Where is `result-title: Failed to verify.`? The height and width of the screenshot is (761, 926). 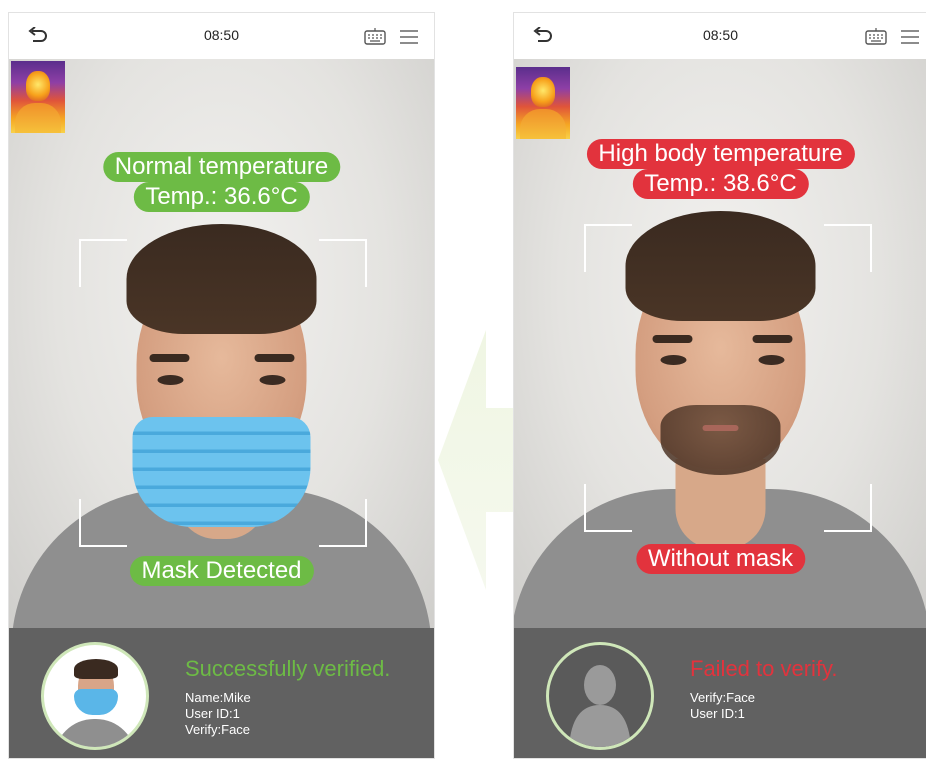
result-title: Failed to verify. is located at coordinates (764, 668).